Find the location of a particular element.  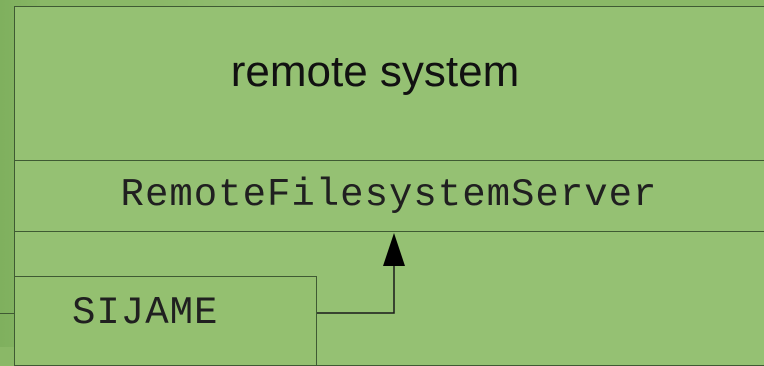

class-divider-top is located at coordinates (389, 160).